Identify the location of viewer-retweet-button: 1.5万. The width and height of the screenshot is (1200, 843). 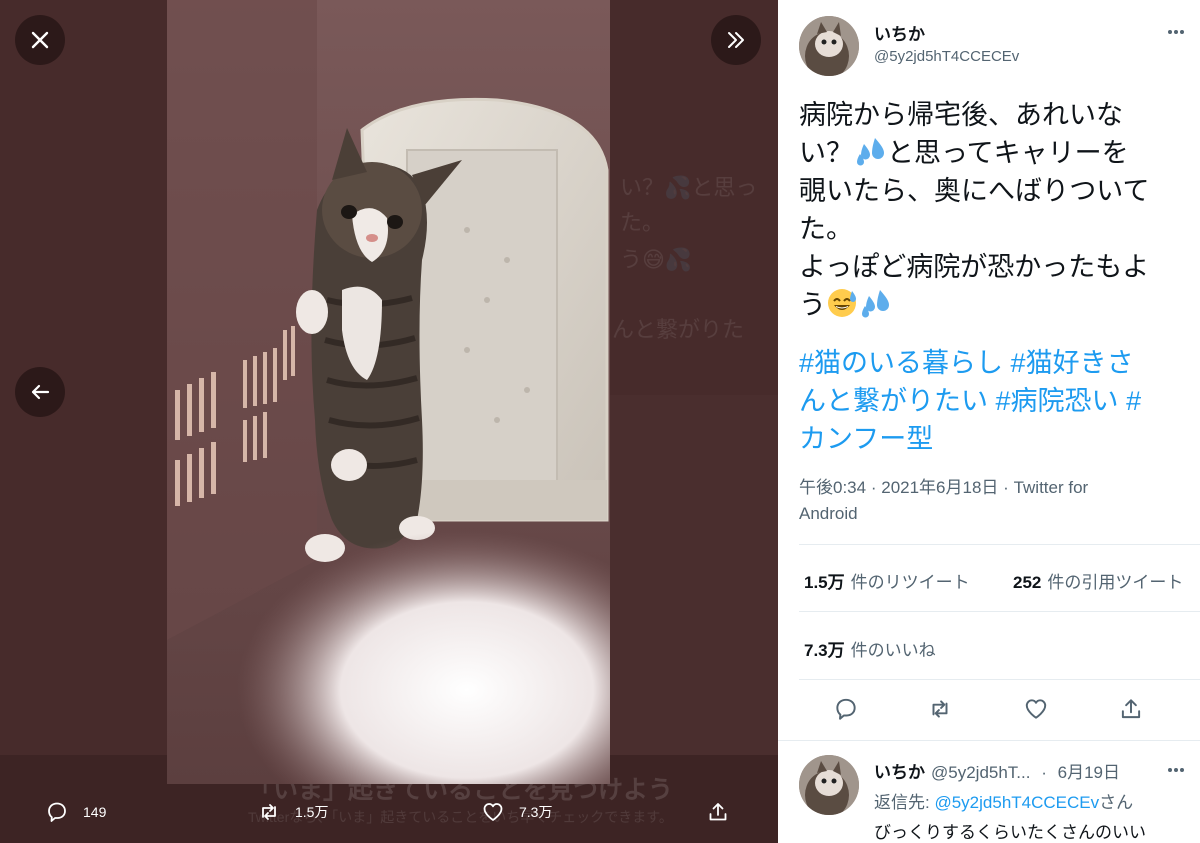
(292, 812).